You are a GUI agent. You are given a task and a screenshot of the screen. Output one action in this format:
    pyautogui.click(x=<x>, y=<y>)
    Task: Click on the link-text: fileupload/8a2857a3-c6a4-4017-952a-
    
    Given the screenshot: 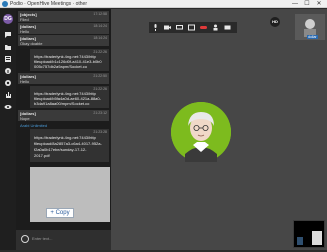 What is the action you would take?
    pyautogui.click(x=68, y=143)
    